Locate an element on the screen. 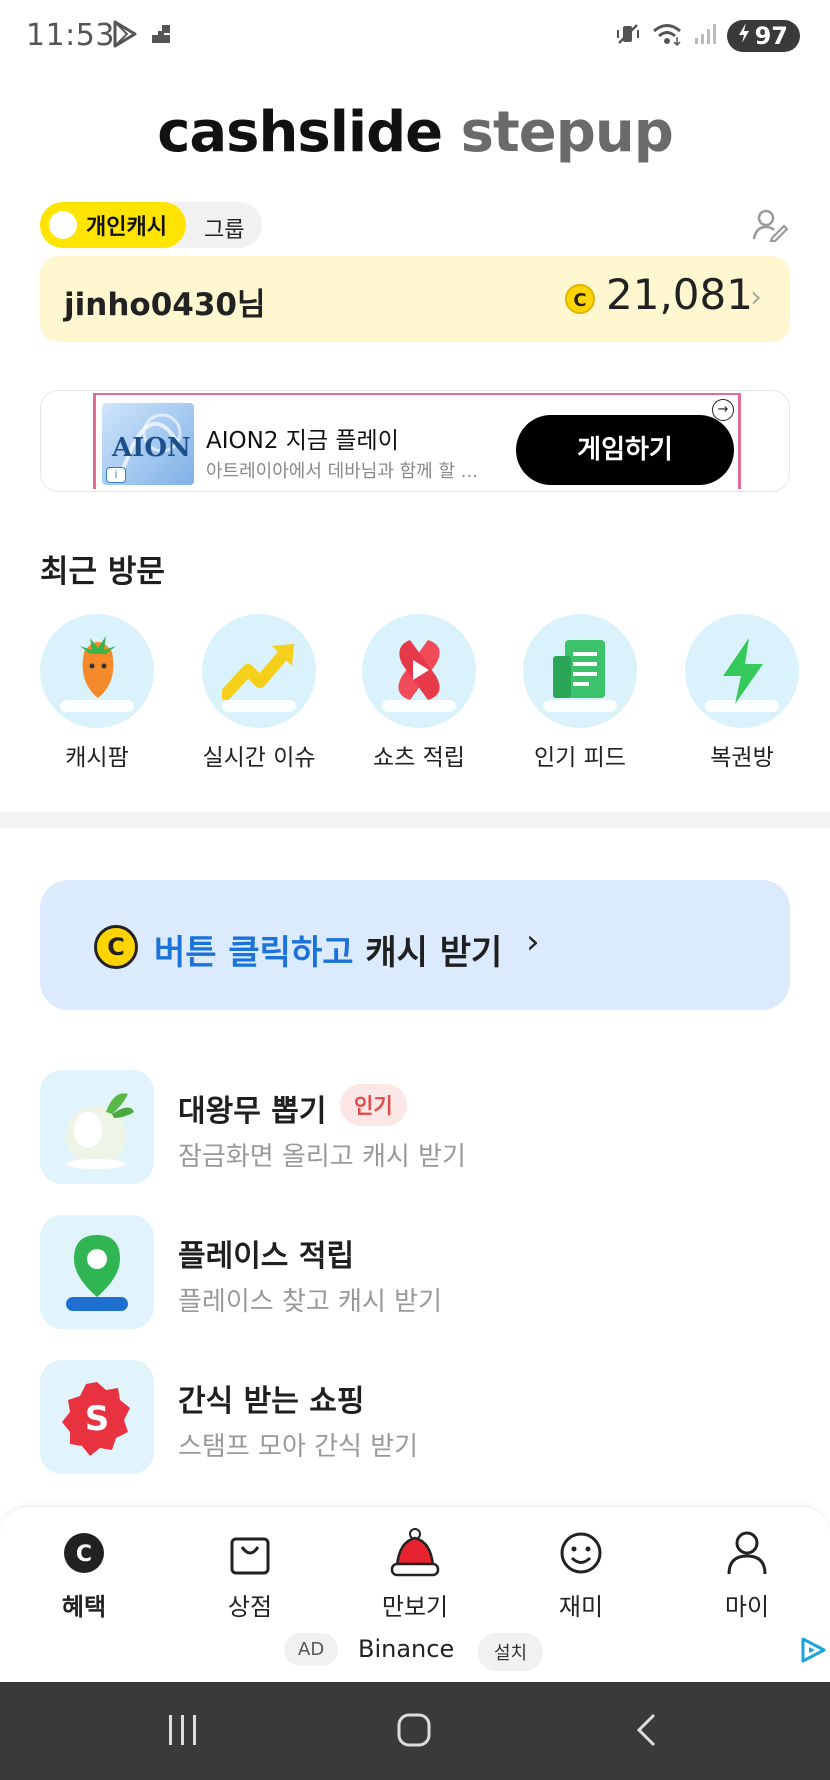  recent-item-label: 캐시팜 is located at coordinates (97, 758).